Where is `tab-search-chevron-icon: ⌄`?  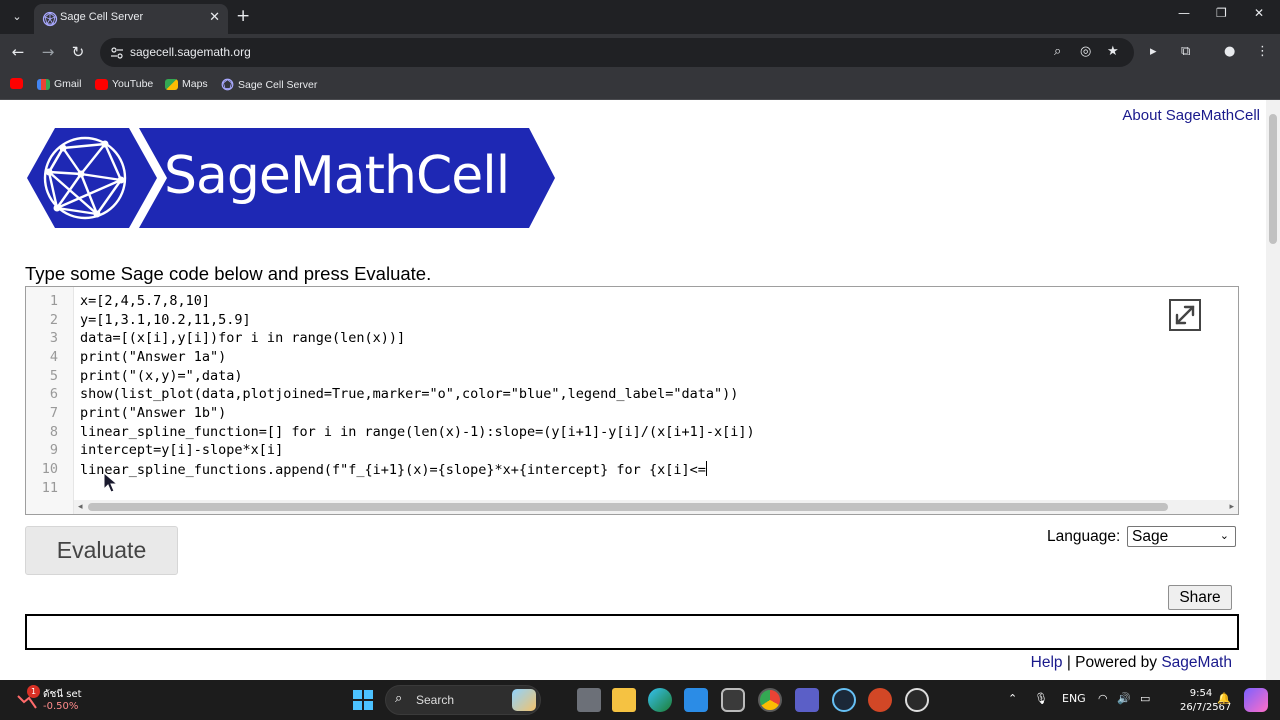 tab-search-chevron-icon: ⌄ is located at coordinates (17, 17).